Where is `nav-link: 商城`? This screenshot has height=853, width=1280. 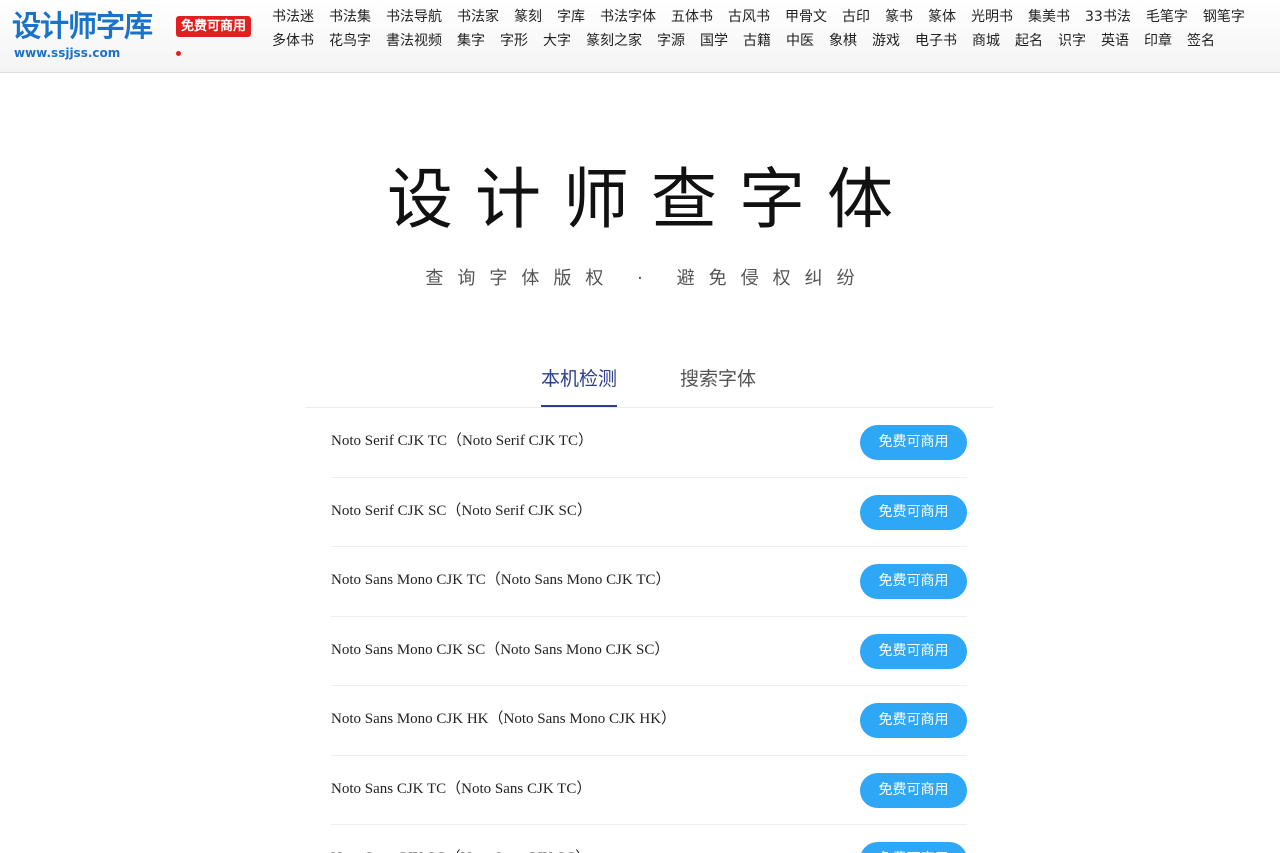 nav-link: 商城 is located at coordinates (986, 41).